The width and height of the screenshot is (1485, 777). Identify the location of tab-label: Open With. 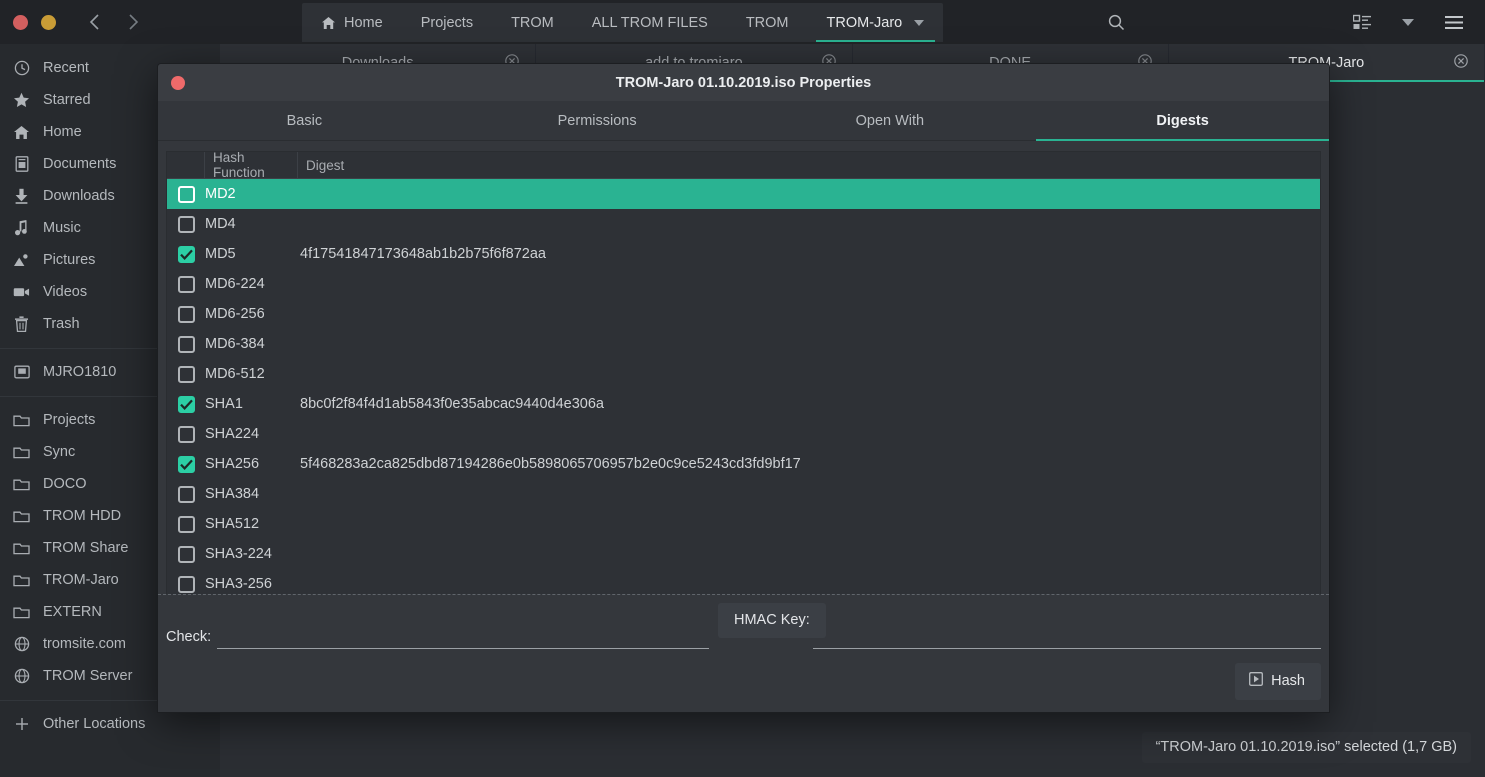
(890, 120).